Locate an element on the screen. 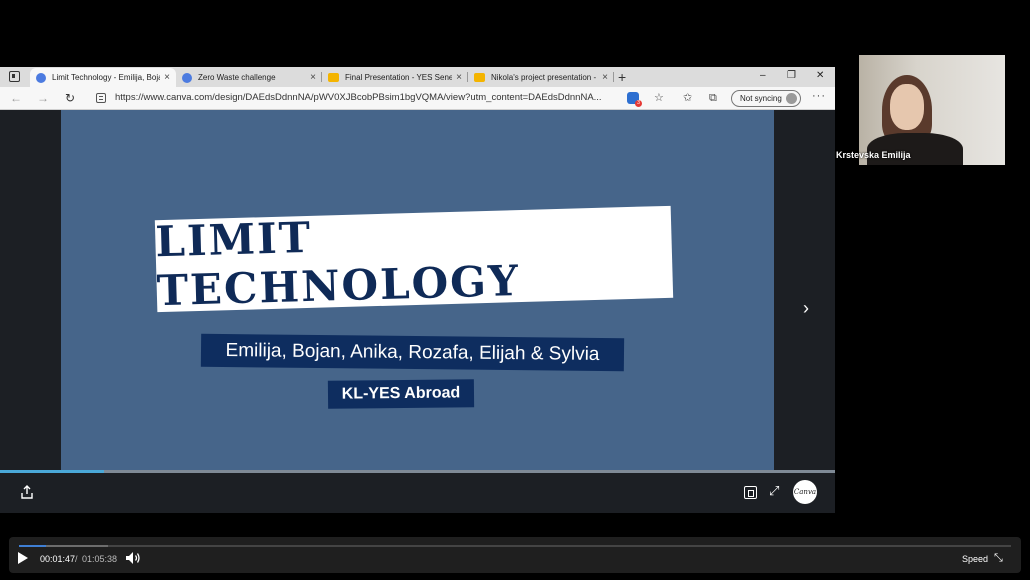  presentation-progress-fill is located at coordinates (52, 471).